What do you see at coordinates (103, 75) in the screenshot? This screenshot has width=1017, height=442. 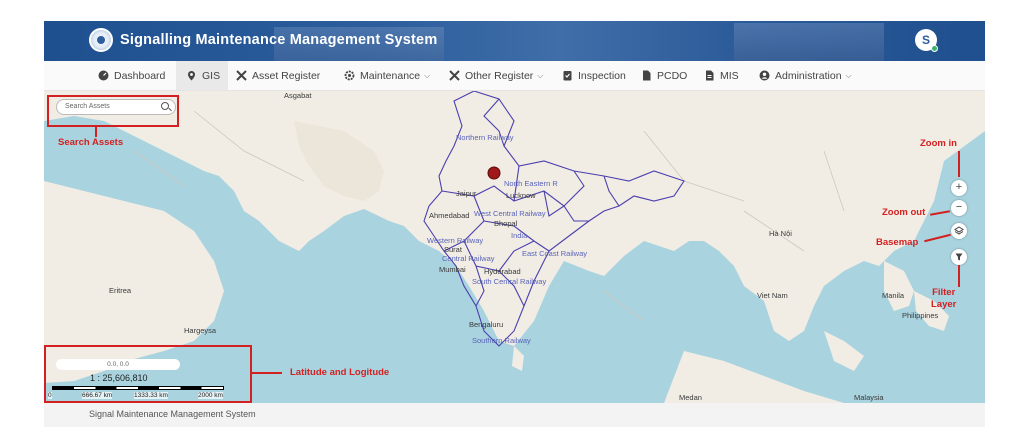 I see `dashboard-icon` at bounding box center [103, 75].